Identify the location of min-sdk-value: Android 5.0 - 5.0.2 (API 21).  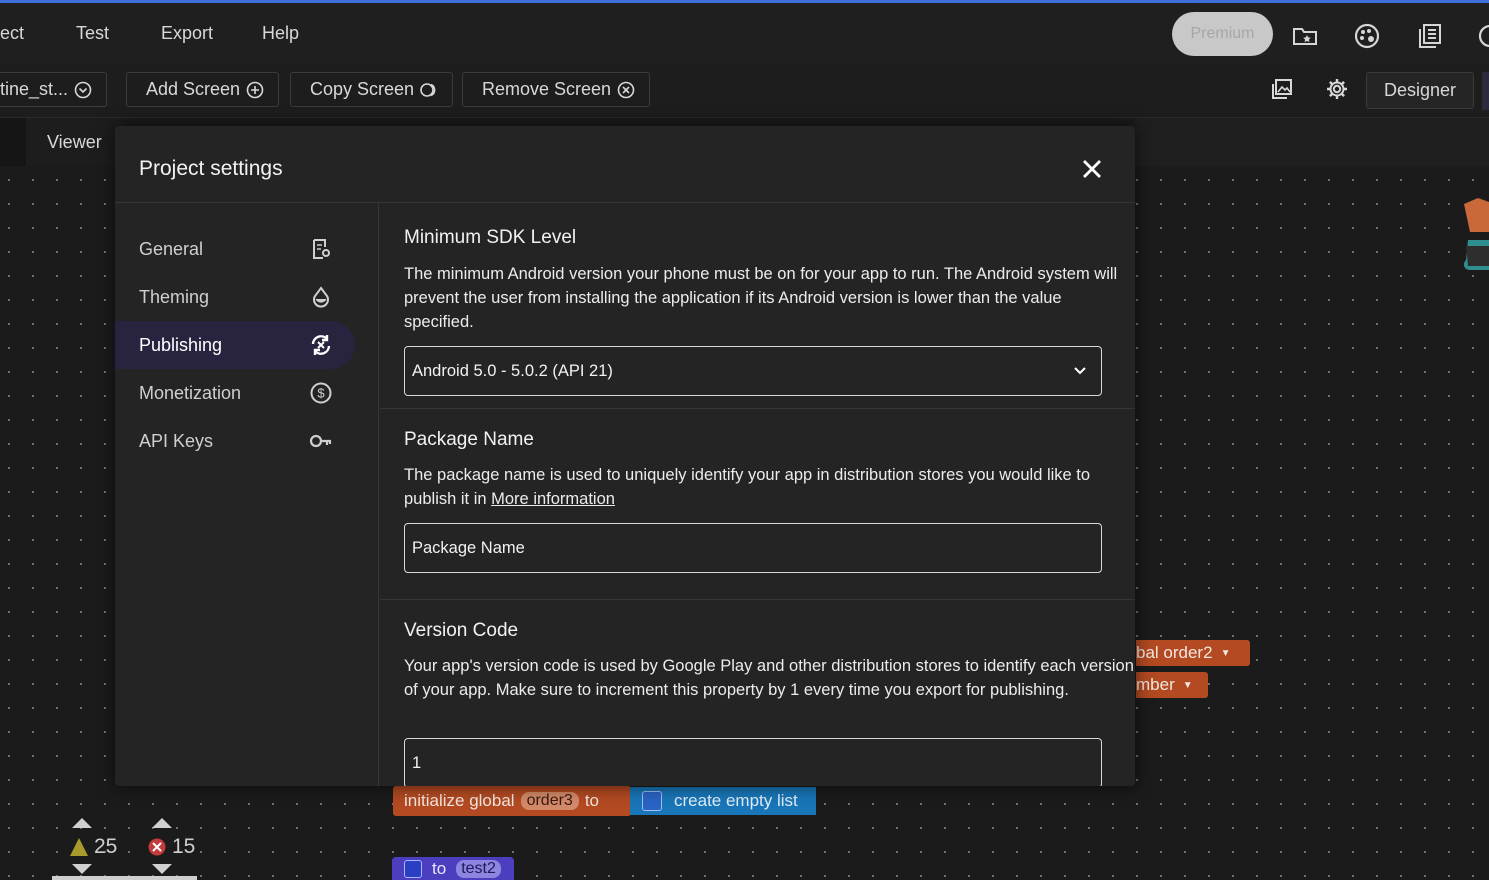
(512, 370).